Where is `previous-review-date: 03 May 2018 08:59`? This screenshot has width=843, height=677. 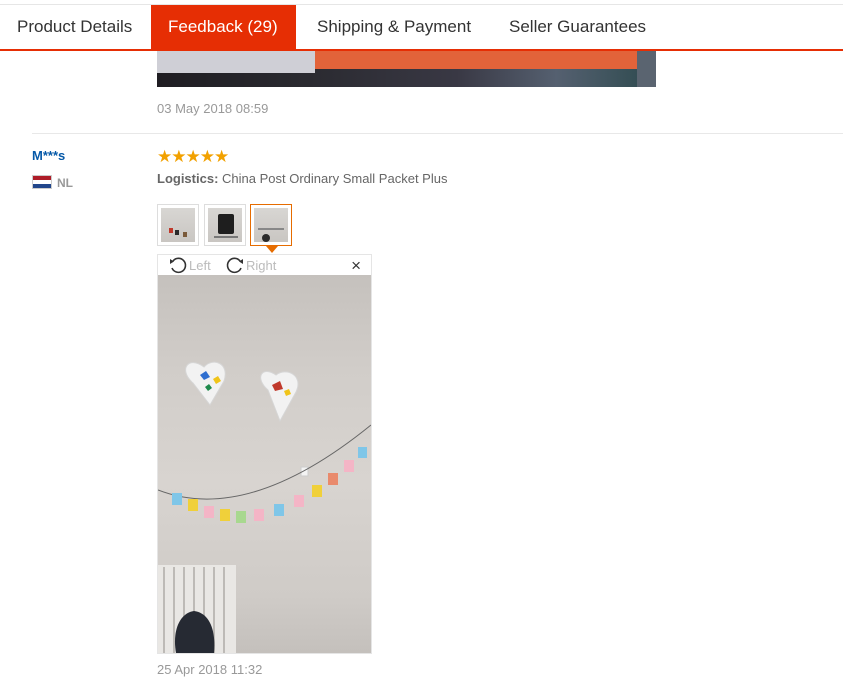
previous-review-date: 03 May 2018 08:59 is located at coordinates (213, 108).